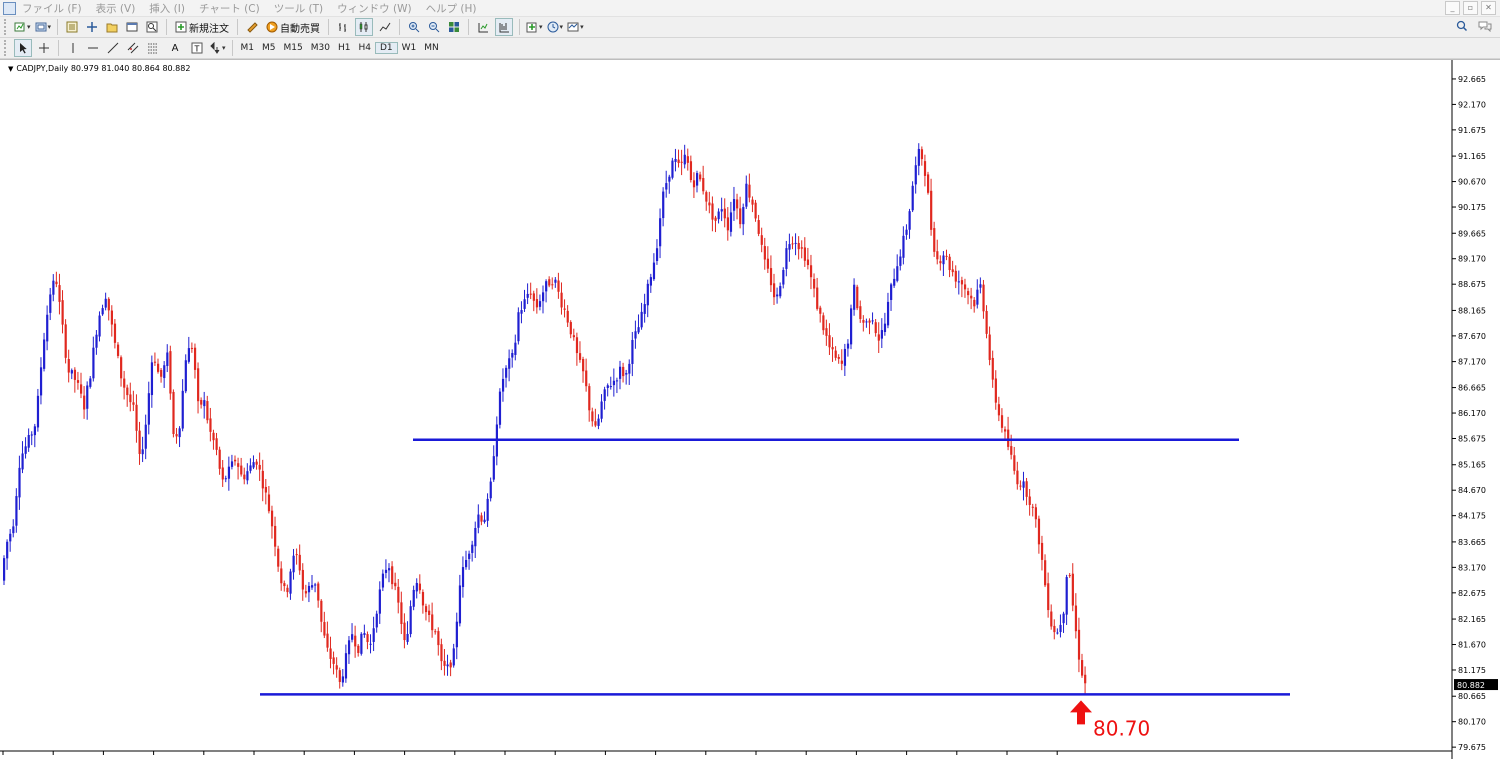 This screenshot has height=762, width=1500. What do you see at coordinates (93, 48) in the screenshot?
I see `horizontal-line-icon` at bounding box center [93, 48].